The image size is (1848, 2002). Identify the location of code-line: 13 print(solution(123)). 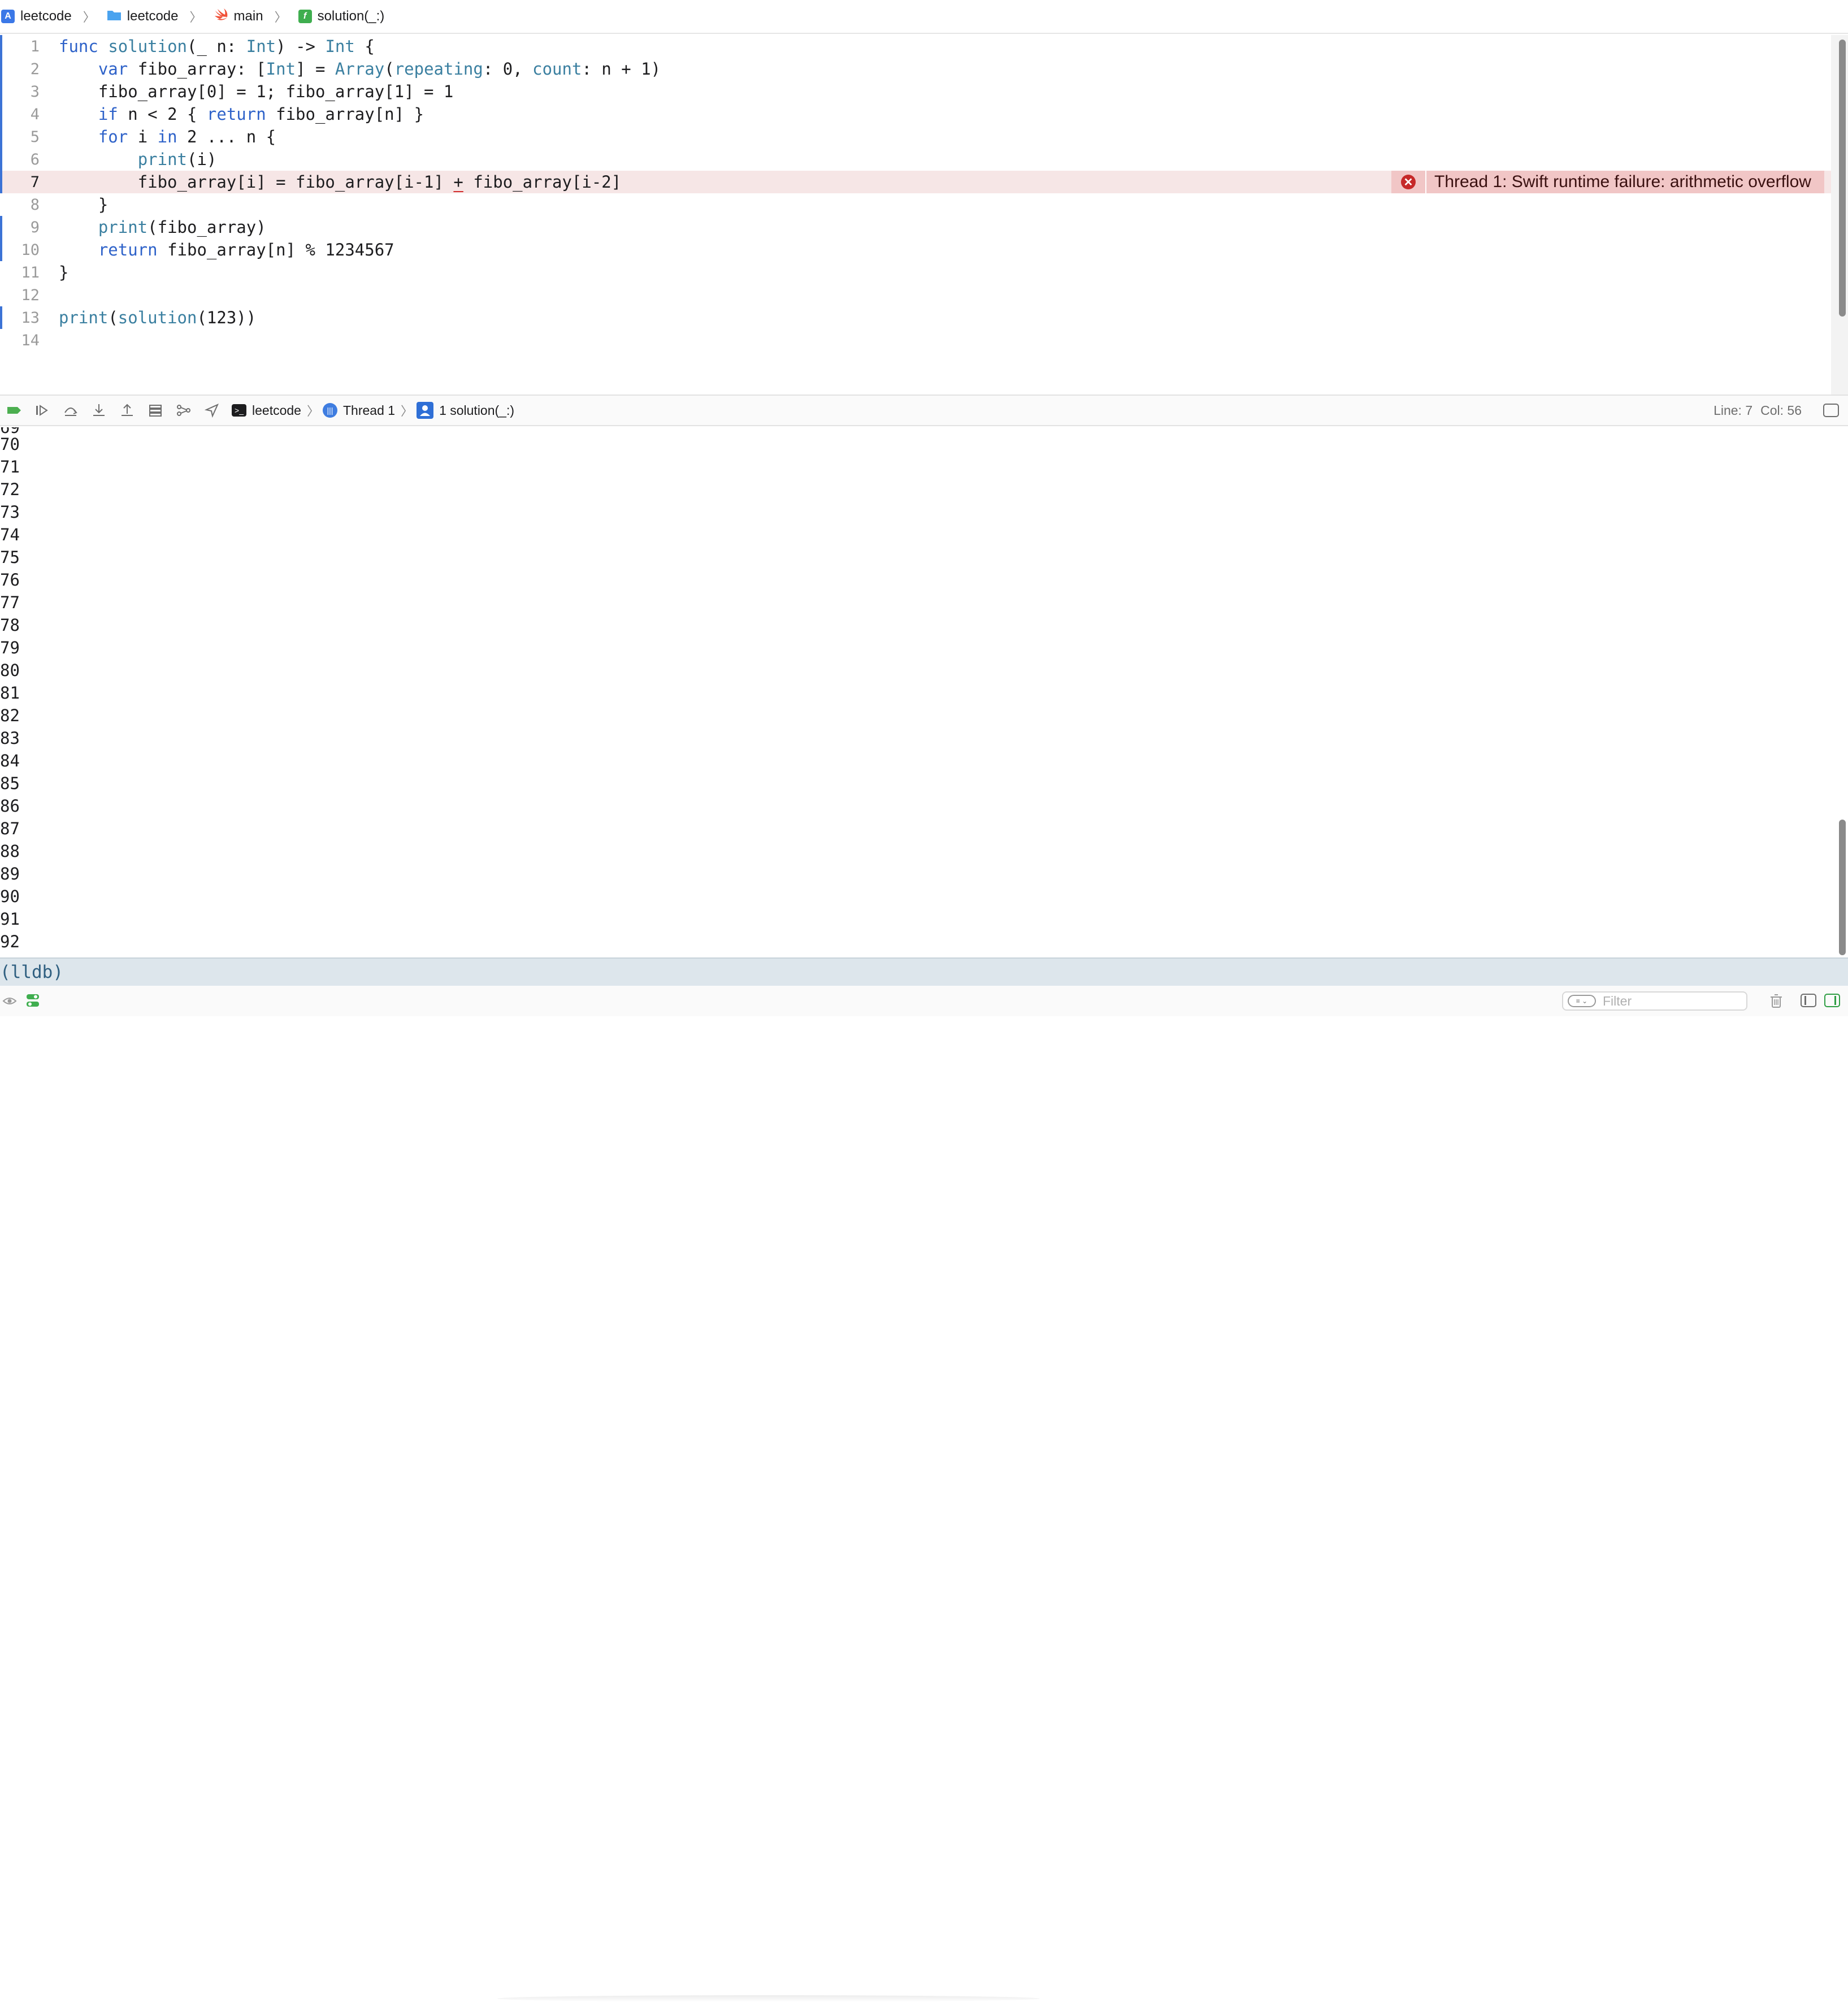
(916, 317).